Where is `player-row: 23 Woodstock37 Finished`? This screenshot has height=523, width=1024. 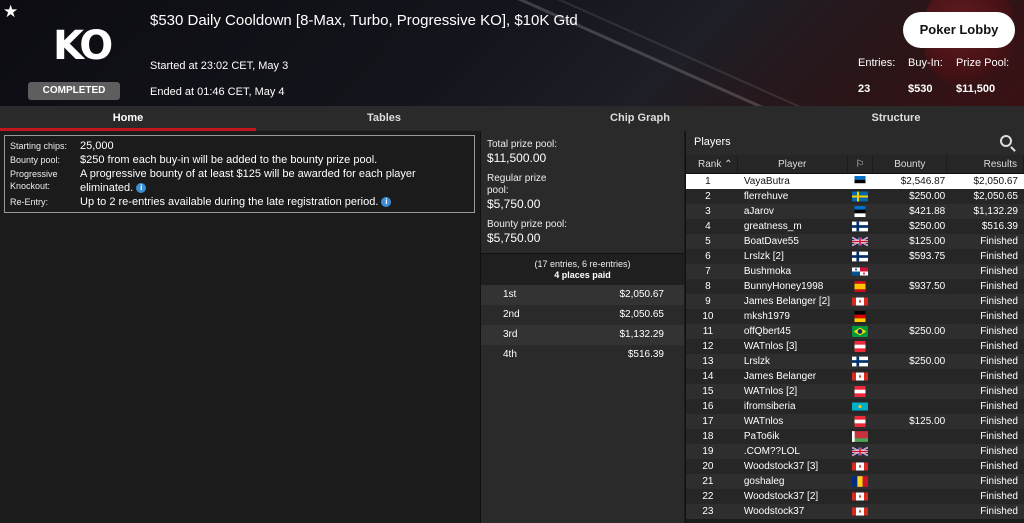 player-row: 23 Woodstock37 Finished is located at coordinates (855, 511).